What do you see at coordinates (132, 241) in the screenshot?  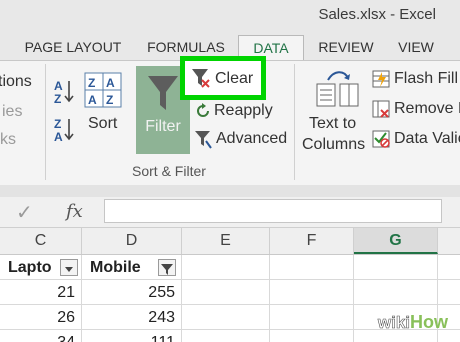 I see `column-header-d: D` at bounding box center [132, 241].